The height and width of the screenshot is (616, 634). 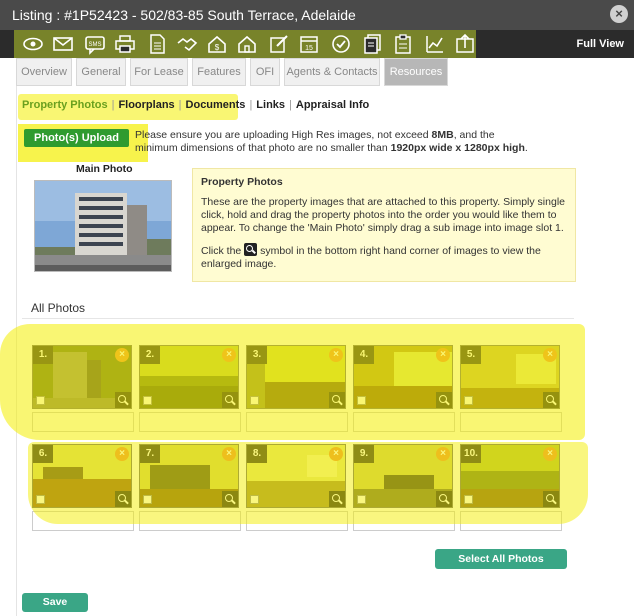 I want to click on house-icon, so click(x=247, y=44).